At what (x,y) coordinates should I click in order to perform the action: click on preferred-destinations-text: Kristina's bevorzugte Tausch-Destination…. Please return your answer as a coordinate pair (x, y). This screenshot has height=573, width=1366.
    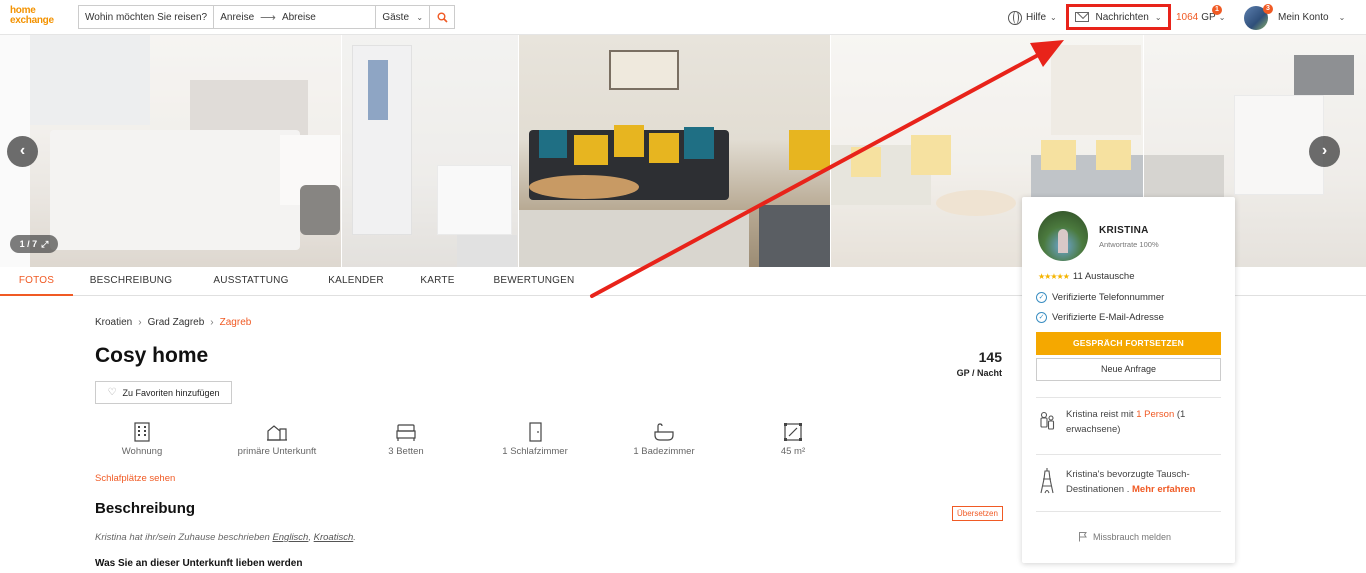
    Looking at the image, I should click on (1142, 482).